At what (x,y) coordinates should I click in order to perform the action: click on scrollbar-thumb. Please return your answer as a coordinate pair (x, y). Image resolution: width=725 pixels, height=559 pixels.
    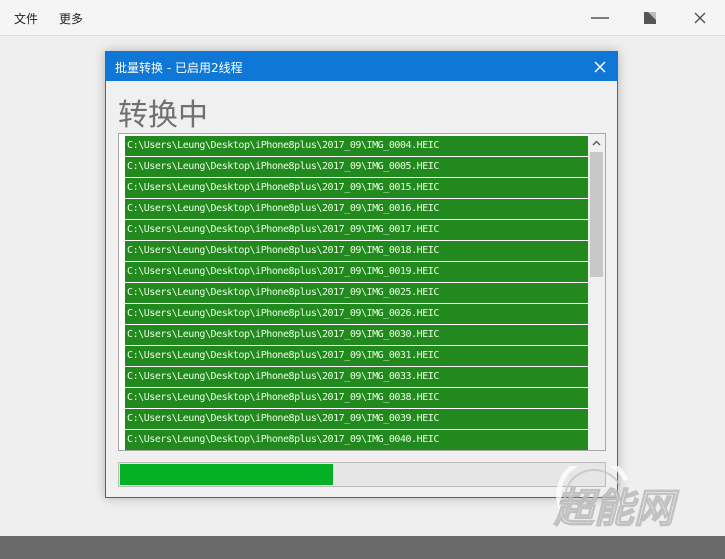
    Looking at the image, I should click on (596, 214).